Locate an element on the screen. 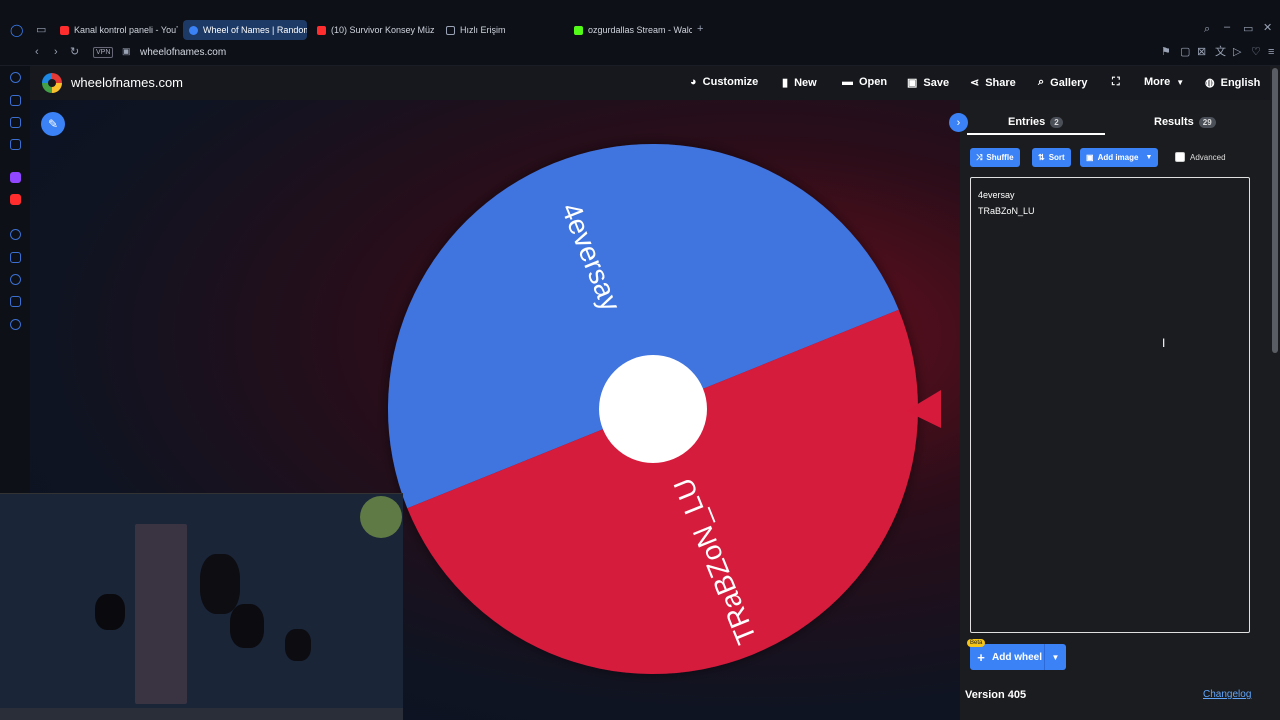 The height and width of the screenshot is (720, 1280). text-cursor-icon: Ι is located at coordinates (1164, 343).